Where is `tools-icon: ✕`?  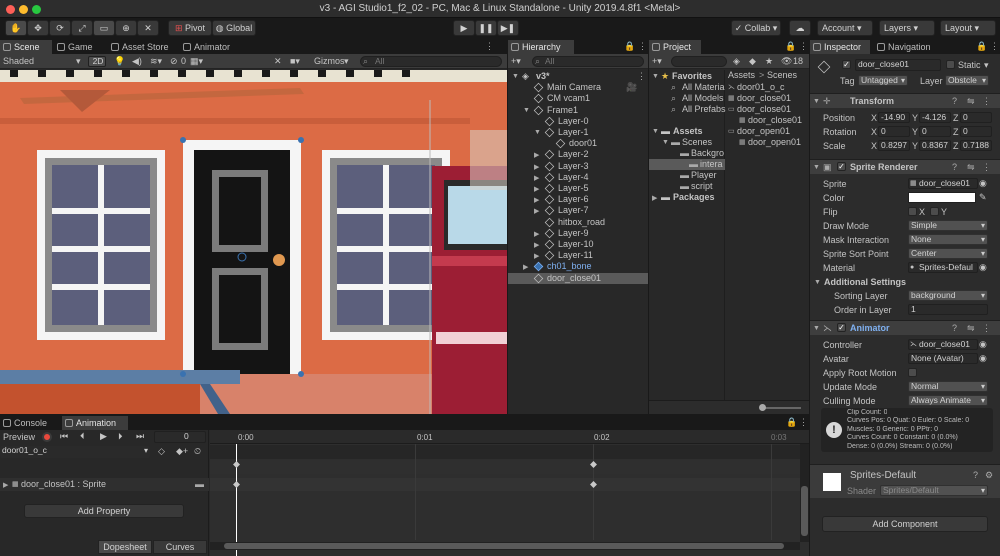 tools-icon: ✕ is located at coordinates (278, 61).